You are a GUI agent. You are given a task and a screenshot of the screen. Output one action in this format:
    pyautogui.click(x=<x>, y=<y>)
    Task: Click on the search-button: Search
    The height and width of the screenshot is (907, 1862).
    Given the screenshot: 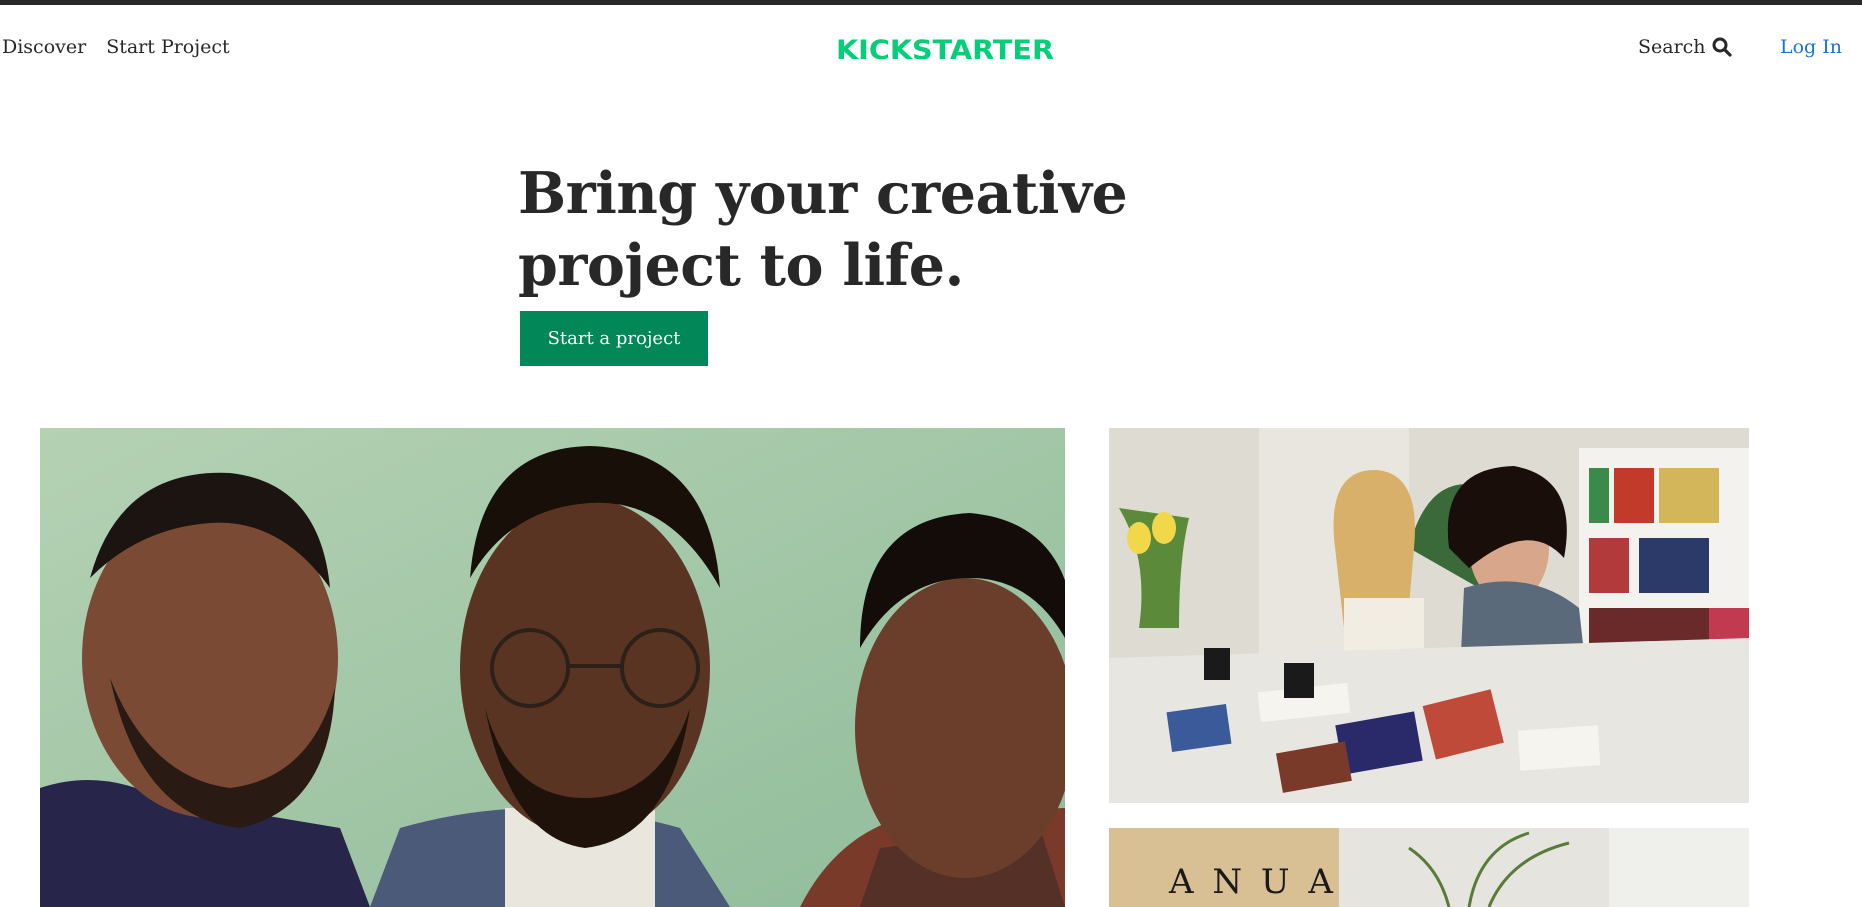 What is the action you would take?
    pyautogui.click(x=1685, y=47)
    